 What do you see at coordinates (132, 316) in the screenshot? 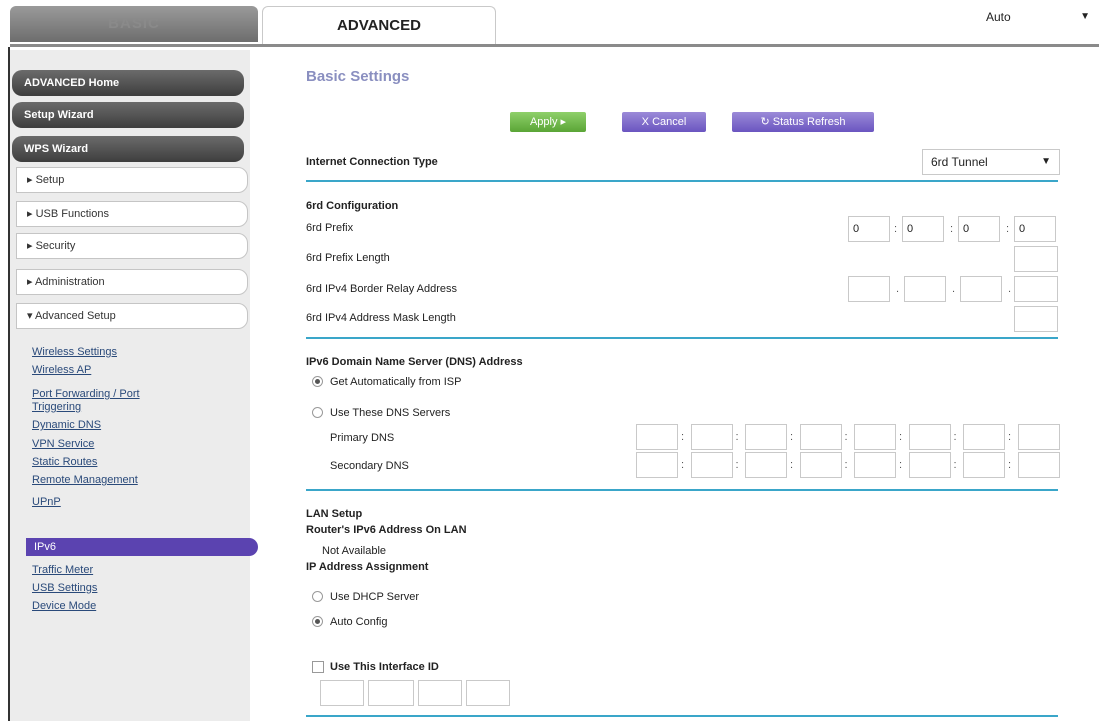
I see `sidebar-item-advanced-setup: ▾ Advanced Setup` at bounding box center [132, 316].